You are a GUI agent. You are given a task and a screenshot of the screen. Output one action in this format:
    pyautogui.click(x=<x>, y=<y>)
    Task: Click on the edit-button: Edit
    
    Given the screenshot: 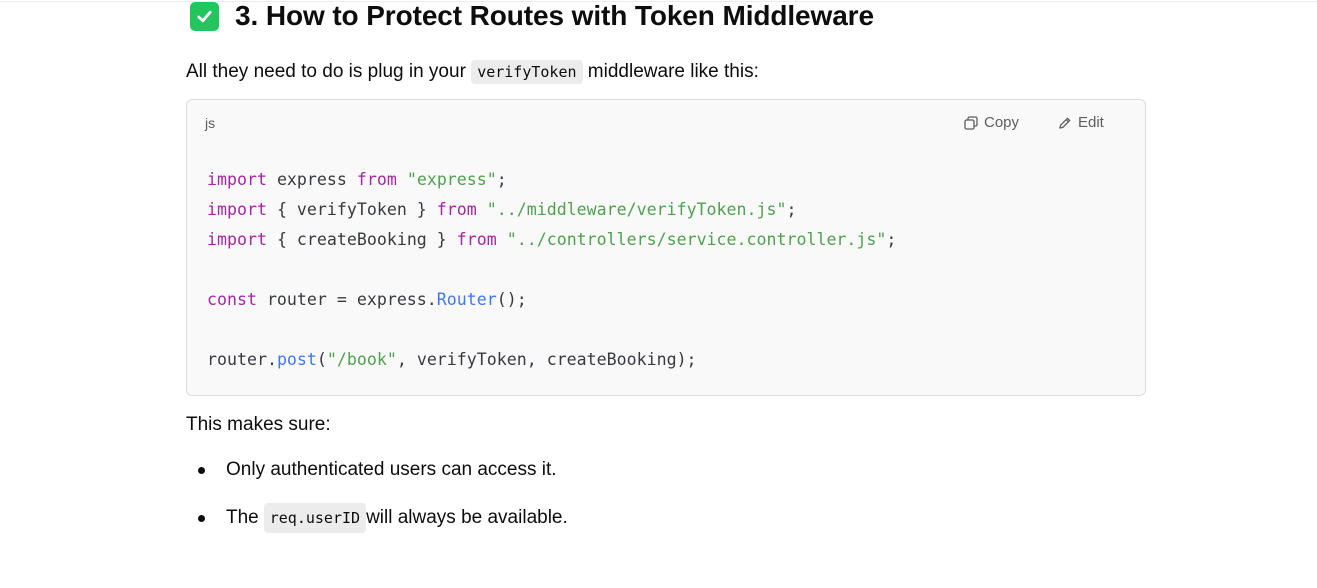 What is the action you would take?
    pyautogui.click(x=1081, y=122)
    